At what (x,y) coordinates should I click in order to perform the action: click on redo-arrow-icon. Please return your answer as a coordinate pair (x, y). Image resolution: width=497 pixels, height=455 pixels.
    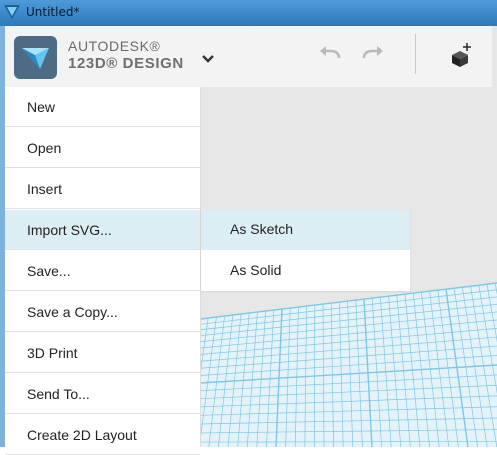
    Looking at the image, I should click on (373, 54).